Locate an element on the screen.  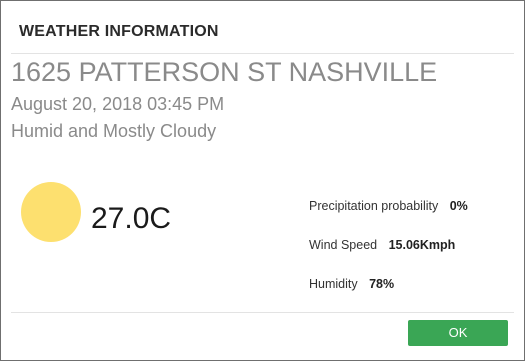
temperature-value: 27.0C is located at coordinates (131, 218).